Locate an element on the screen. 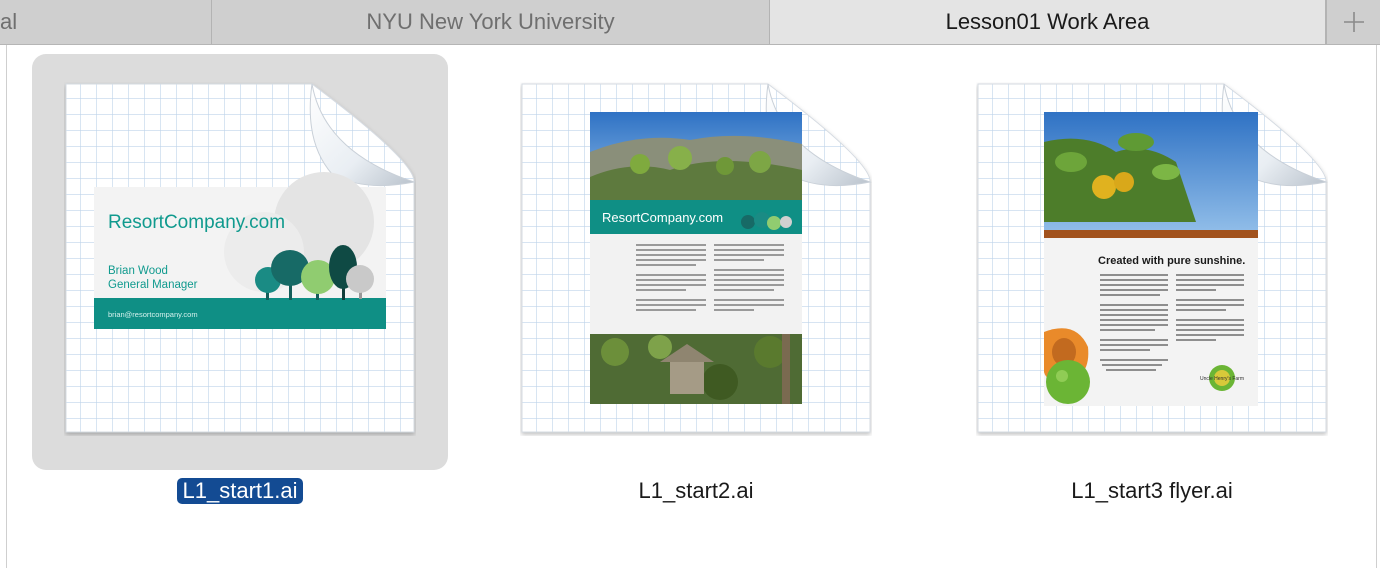  file-name-l1-start1: L1_start1.ai is located at coordinates (240, 491).